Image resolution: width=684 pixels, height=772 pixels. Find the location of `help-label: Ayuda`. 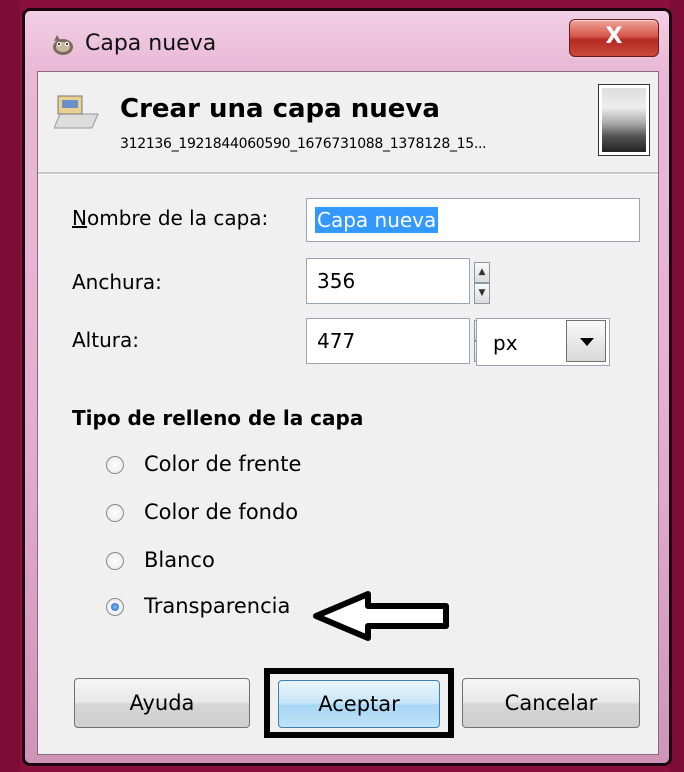

help-label: Ayuda is located at coordinates (162, 703).